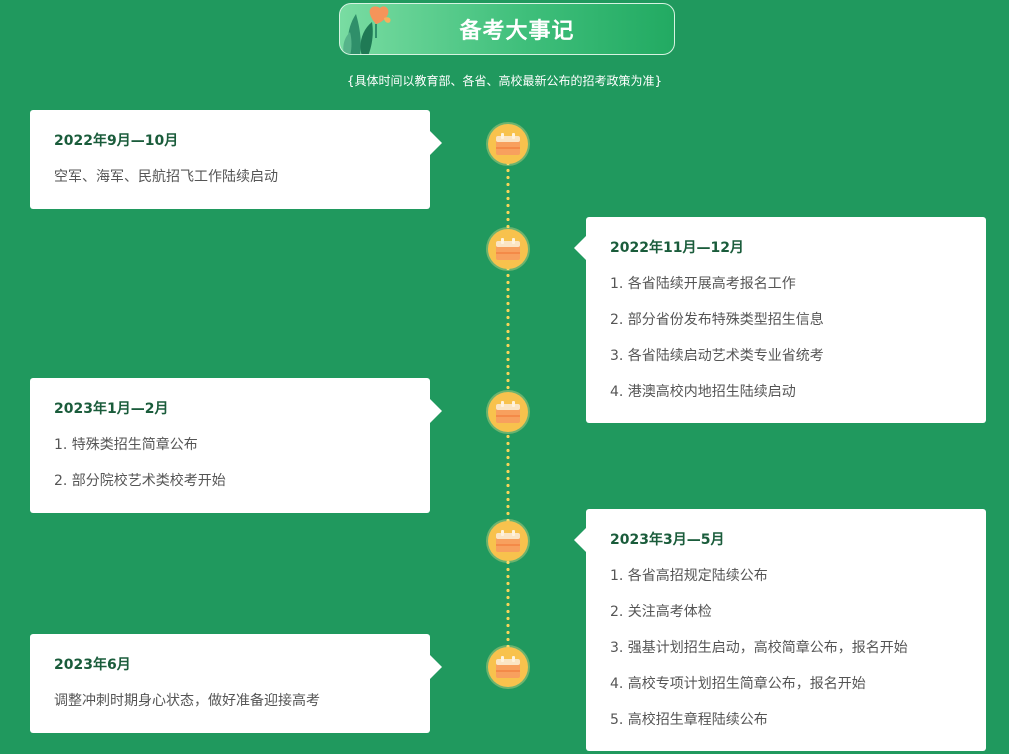 The image size is (1009, 754). What do you see at coordinates (92, 665) in the screenshot?
I see `card-date: 2023年6月` at bounding box center [92, 665].